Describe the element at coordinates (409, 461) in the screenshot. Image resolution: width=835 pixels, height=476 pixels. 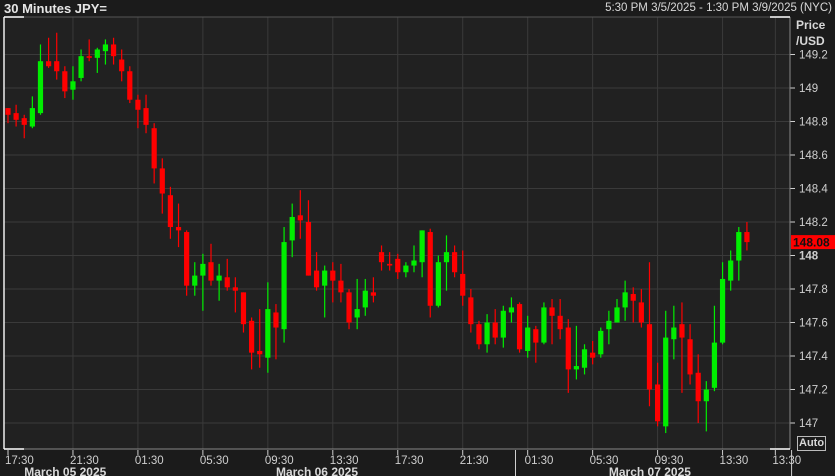
I see `x-tick-label: 17:30` at that location.